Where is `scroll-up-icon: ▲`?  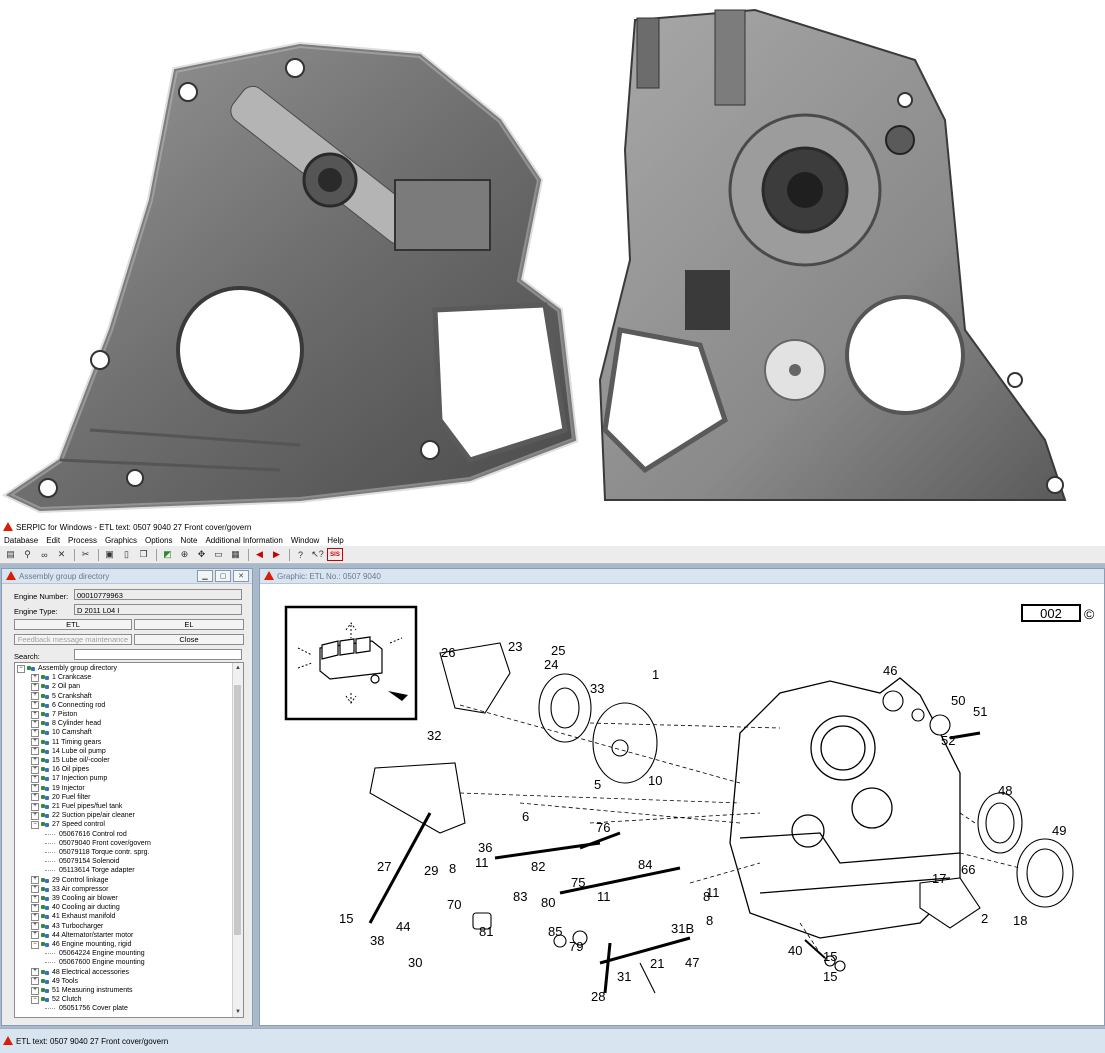
scroll-up-icon: ▲ is located at coordinates (238, 668).